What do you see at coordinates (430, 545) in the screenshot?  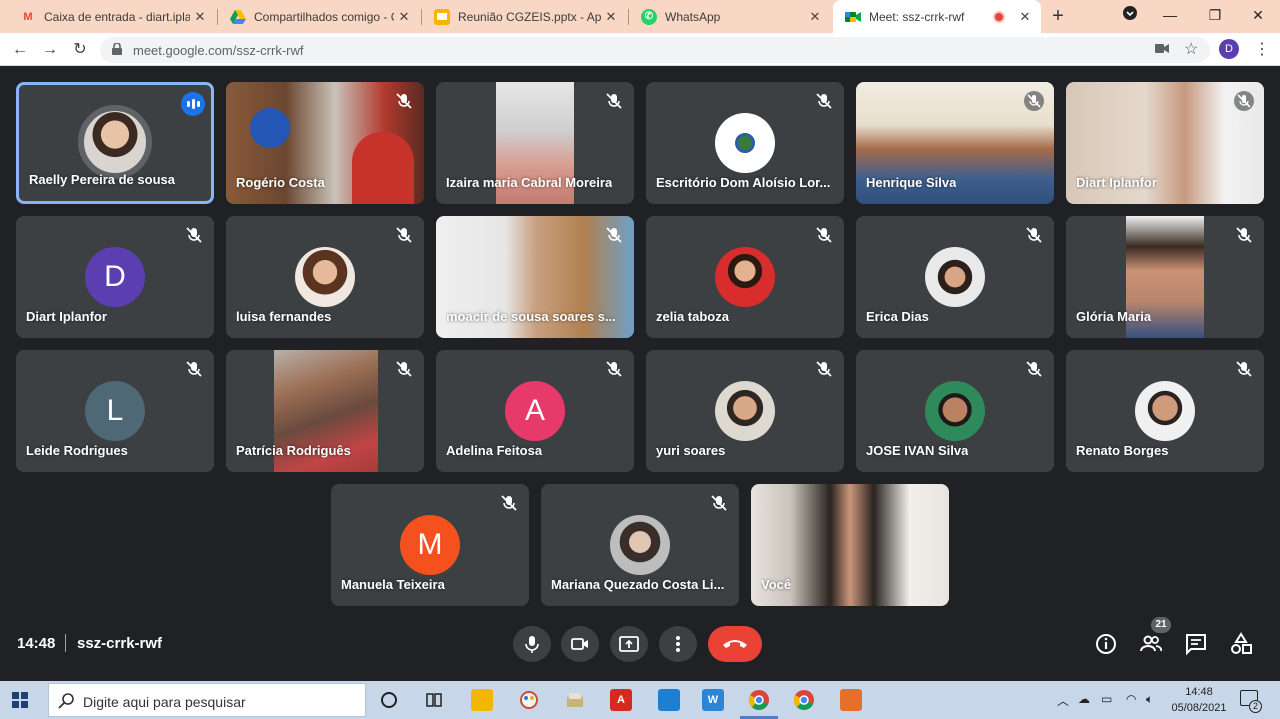 I see `participant-tile: M Manuela Teixeira` at bounding box center [430, 545].